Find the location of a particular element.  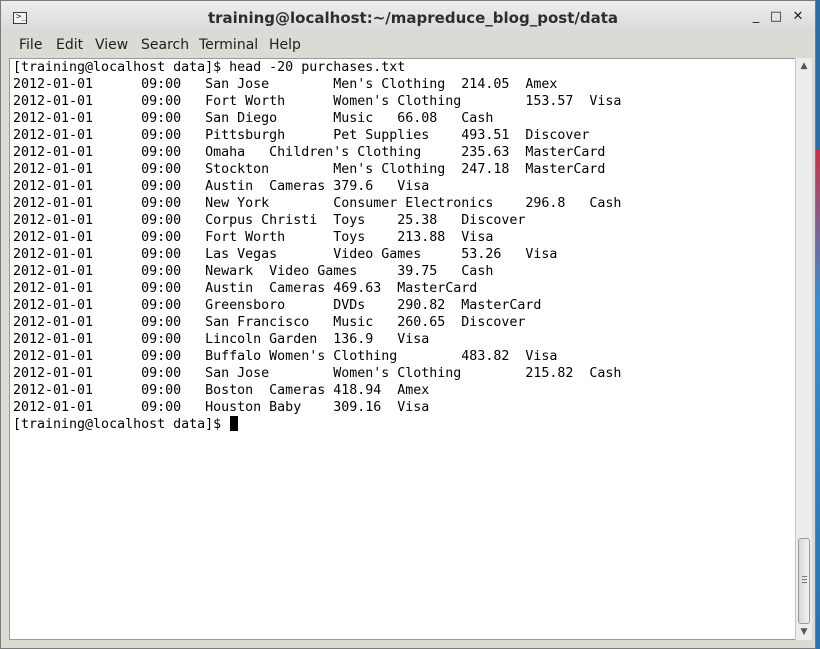

prompt-line: [training@localhost data]$ is located at coordinates (317, 424).